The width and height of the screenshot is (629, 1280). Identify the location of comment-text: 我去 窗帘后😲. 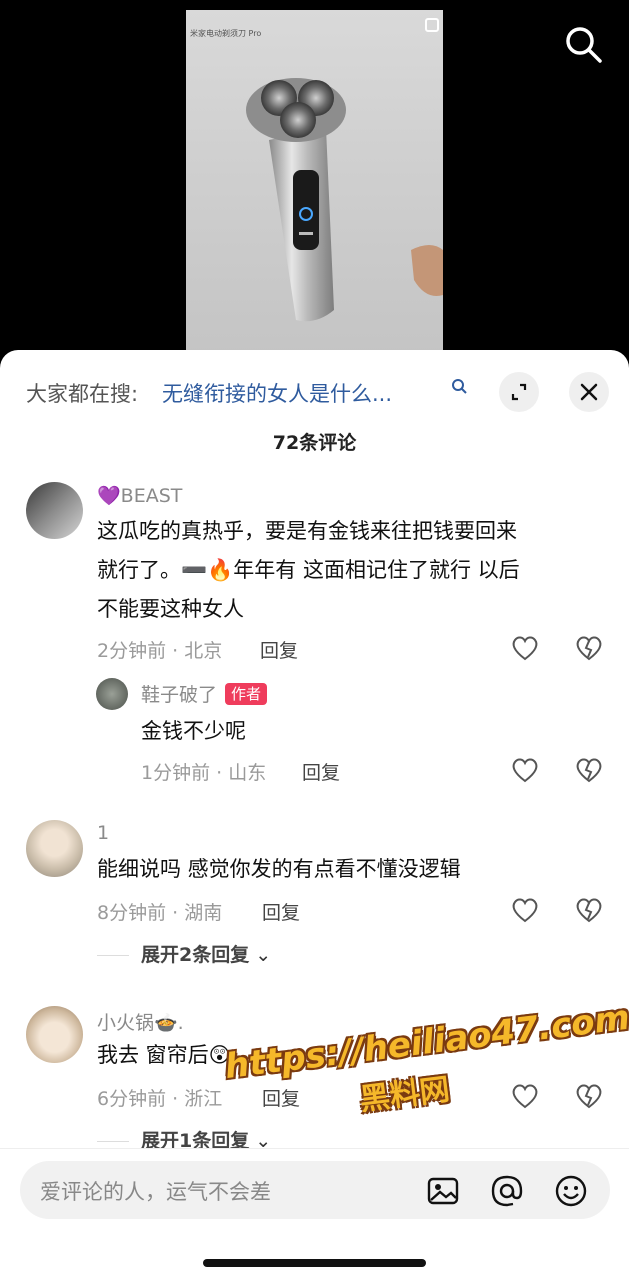
(164, 1055).